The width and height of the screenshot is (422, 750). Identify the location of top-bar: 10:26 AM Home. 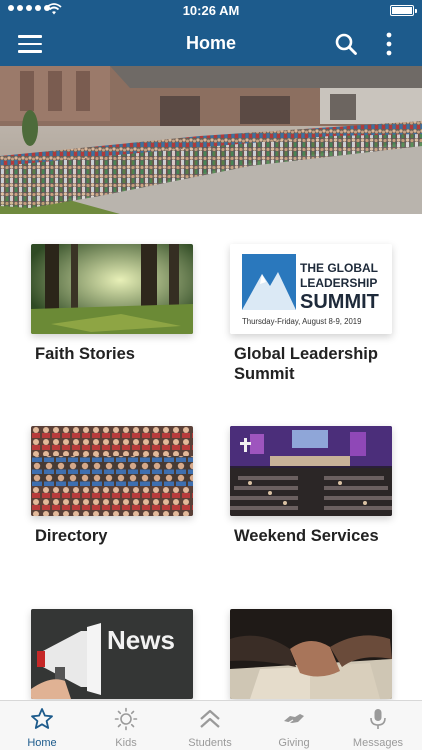
(211, 33).